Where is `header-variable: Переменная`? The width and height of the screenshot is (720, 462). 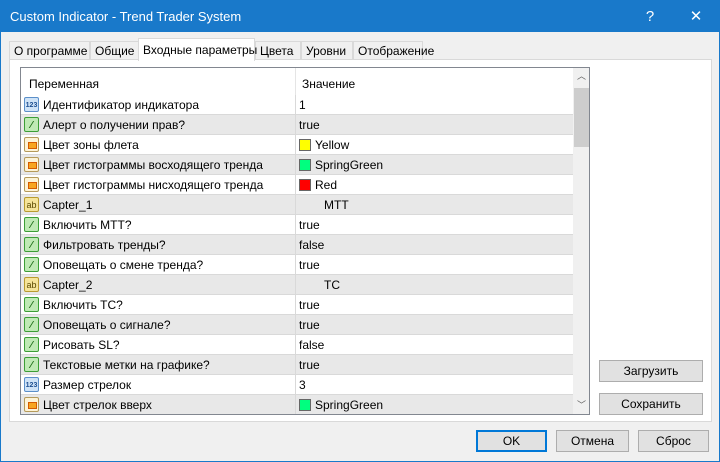
header-variable: Переменная is located at coordinates (64, 84).